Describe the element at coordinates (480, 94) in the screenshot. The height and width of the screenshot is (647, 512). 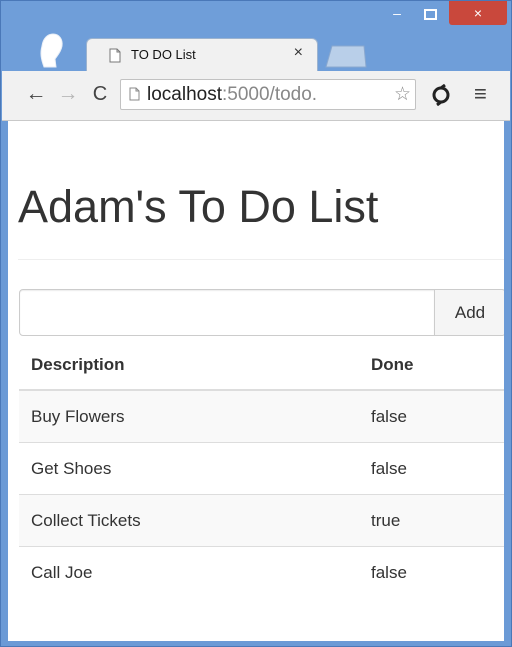
I see `menu-icon: ≡` at that location.